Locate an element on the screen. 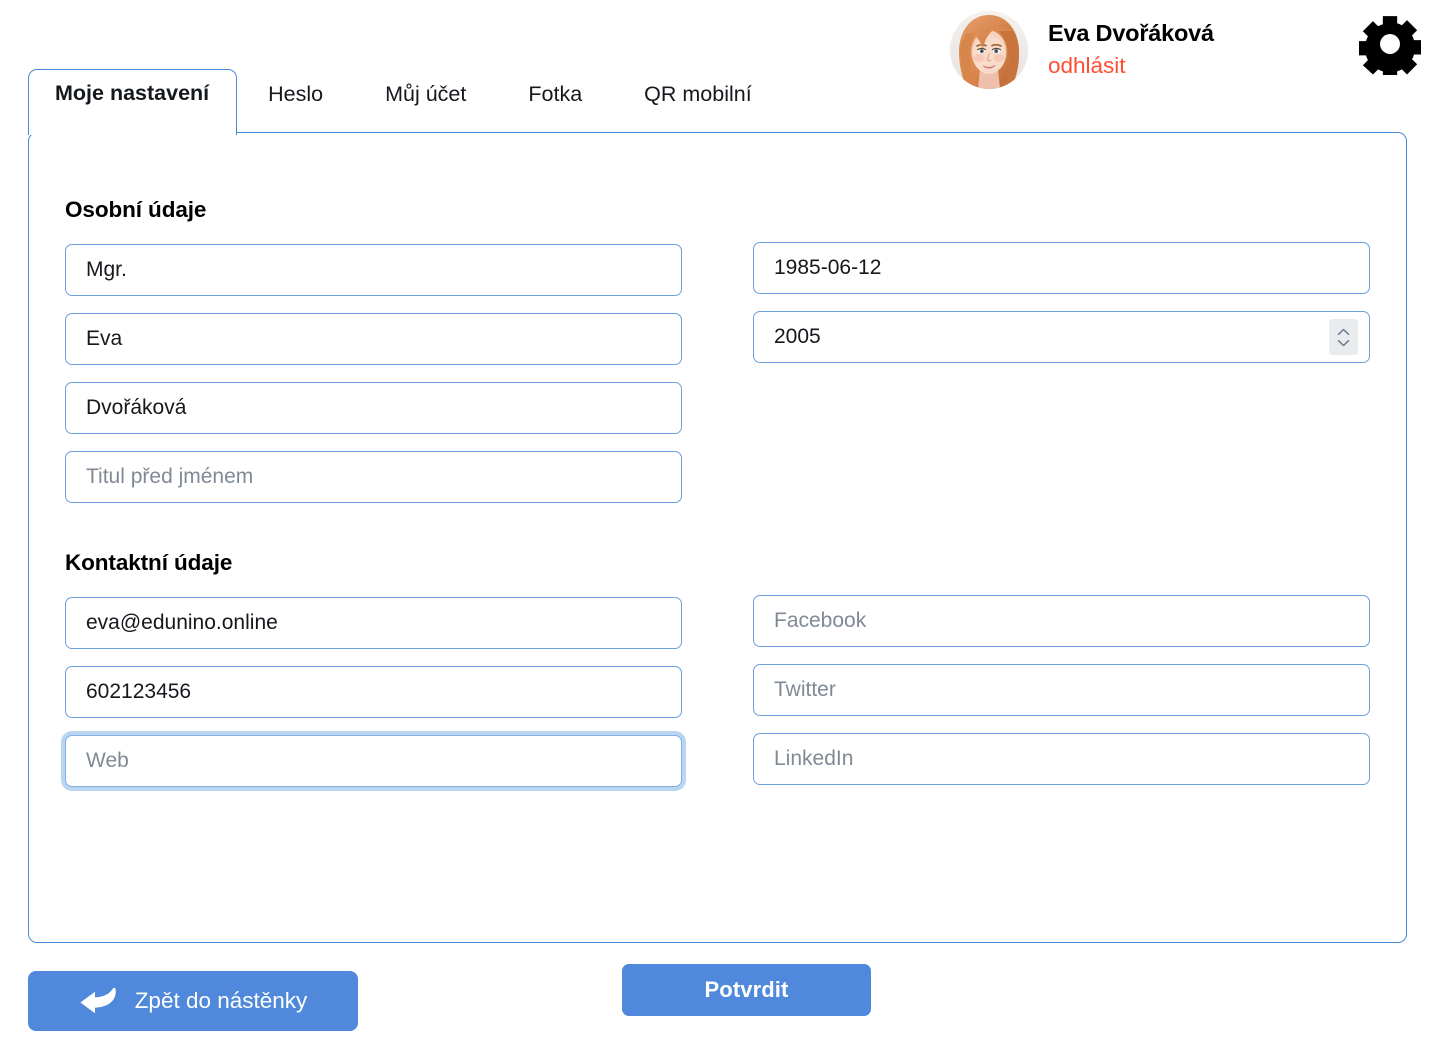 This screenshot has width=1434, height=1042. web-input is located at coordinates (373, 761).